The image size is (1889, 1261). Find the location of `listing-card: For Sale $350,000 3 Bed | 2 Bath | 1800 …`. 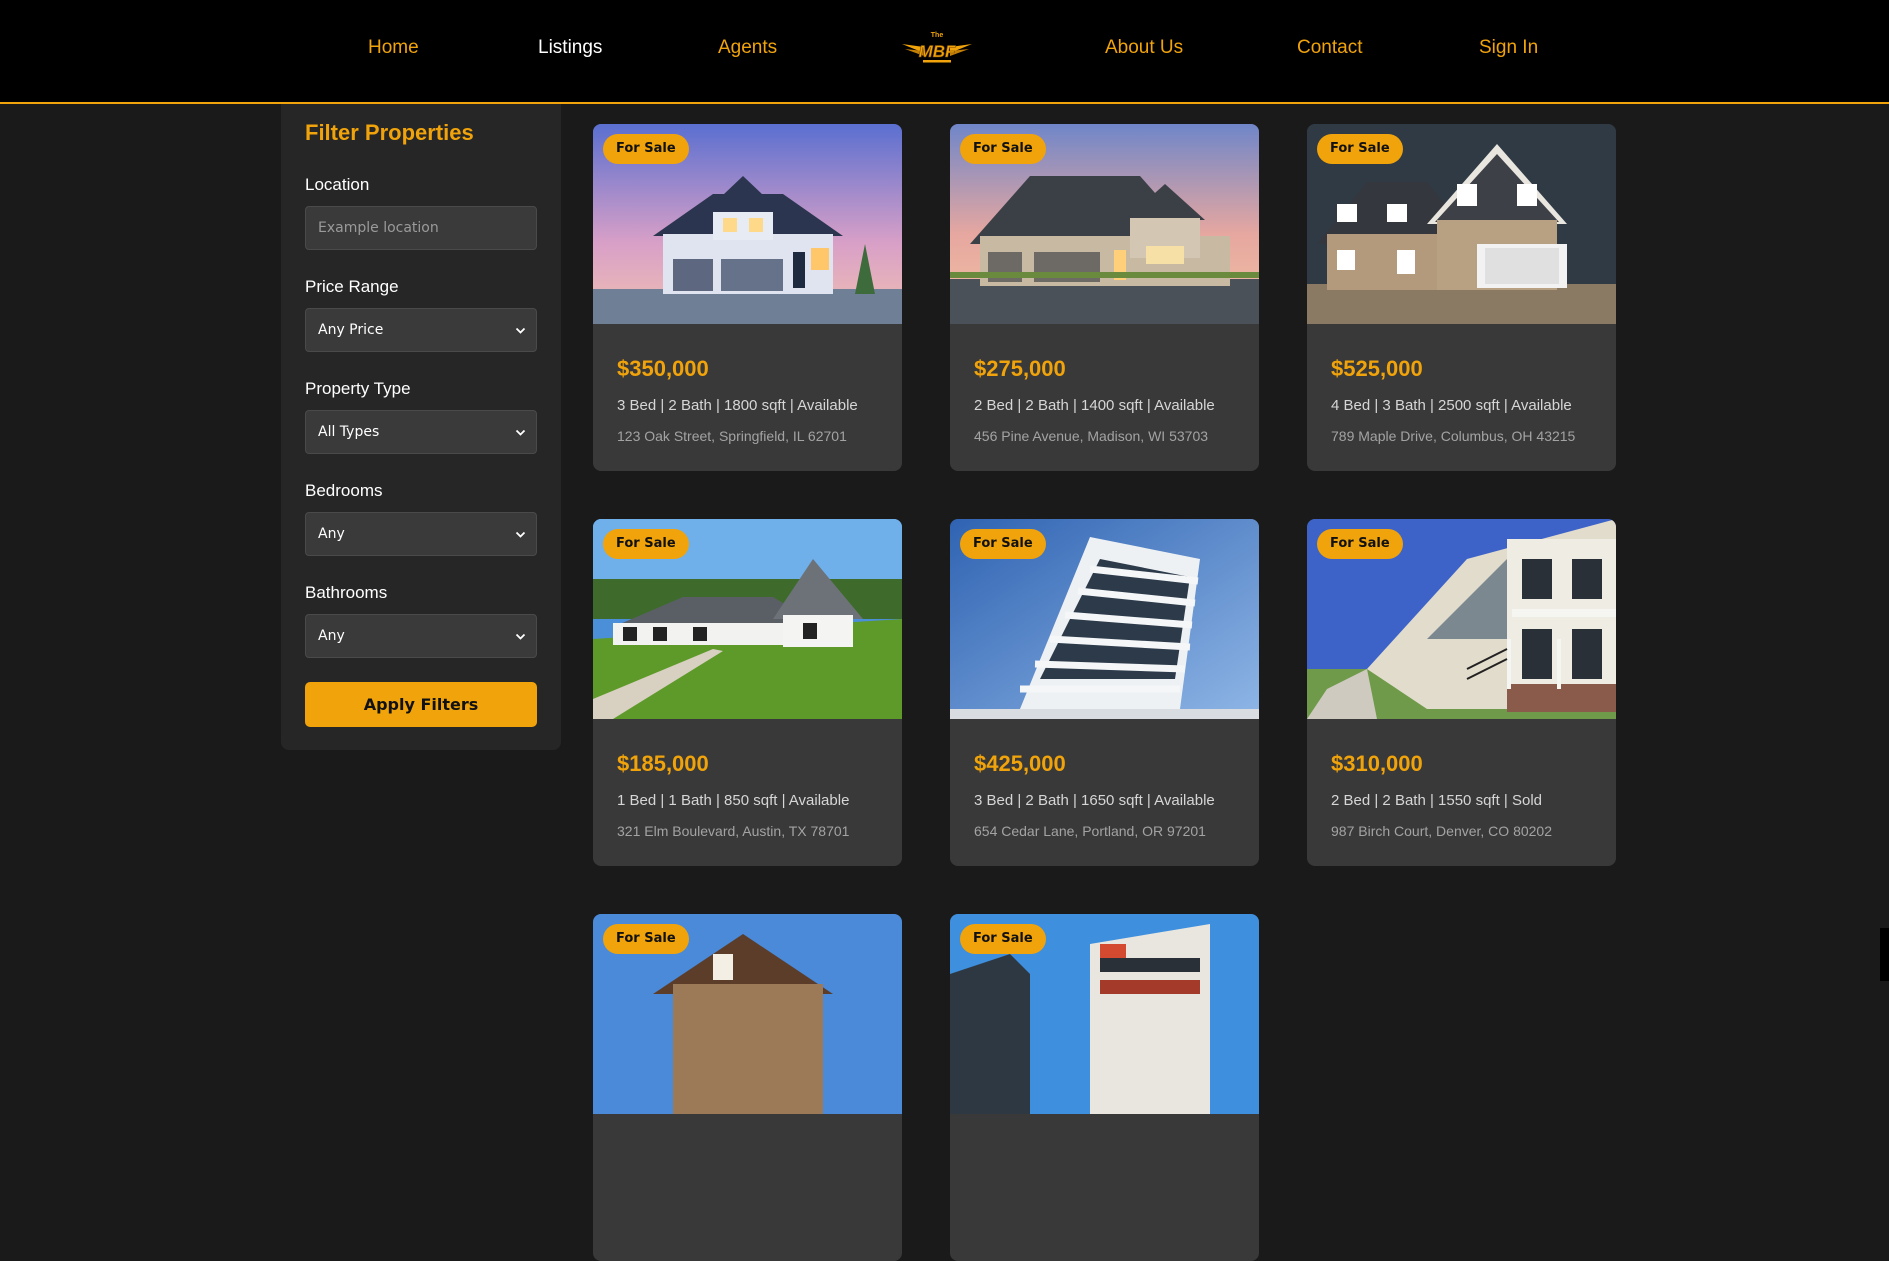

listing-card: For Sale $350,000 3 Bed | 2 Bath | 1800 … is located at coordinates (747, 297).